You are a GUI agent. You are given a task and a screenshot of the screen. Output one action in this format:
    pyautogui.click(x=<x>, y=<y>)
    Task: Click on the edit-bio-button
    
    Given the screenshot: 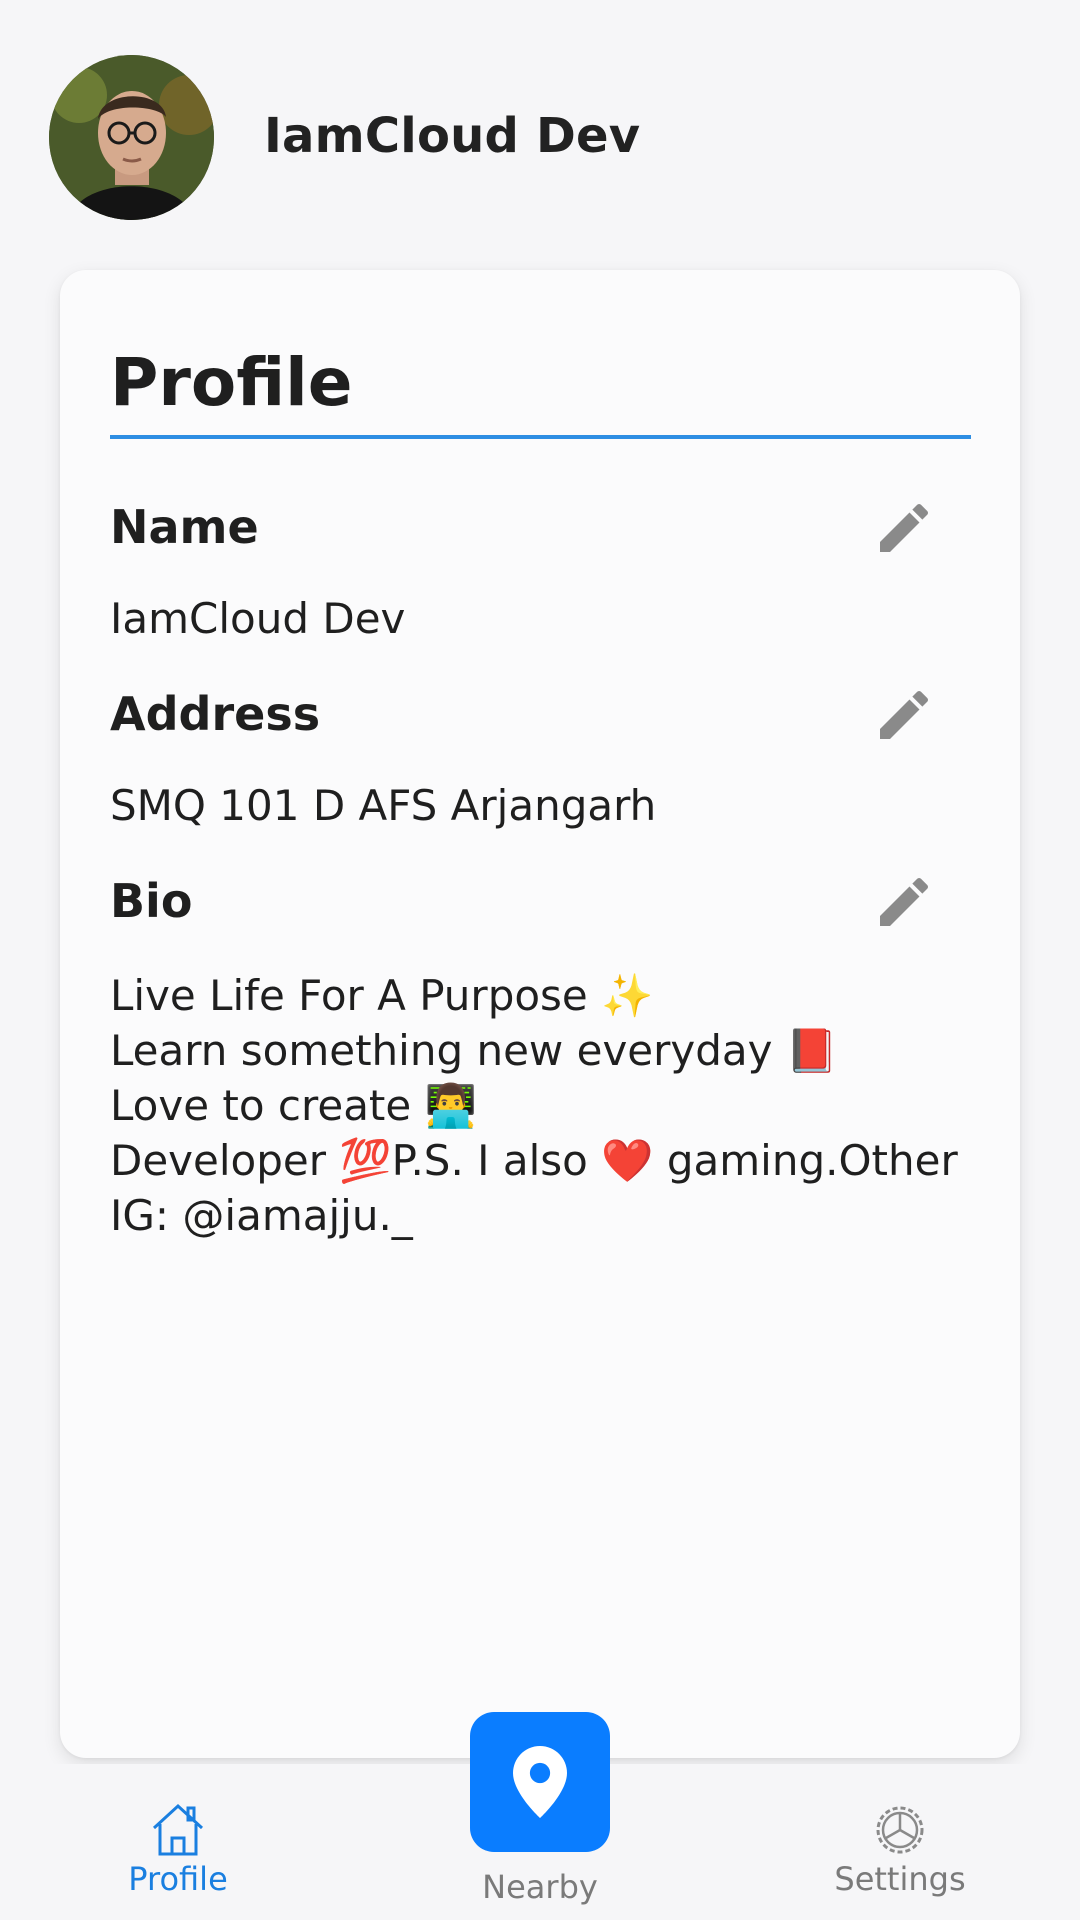 What is the action you would take?
    pyautogui.click(x=904, y=902)
    